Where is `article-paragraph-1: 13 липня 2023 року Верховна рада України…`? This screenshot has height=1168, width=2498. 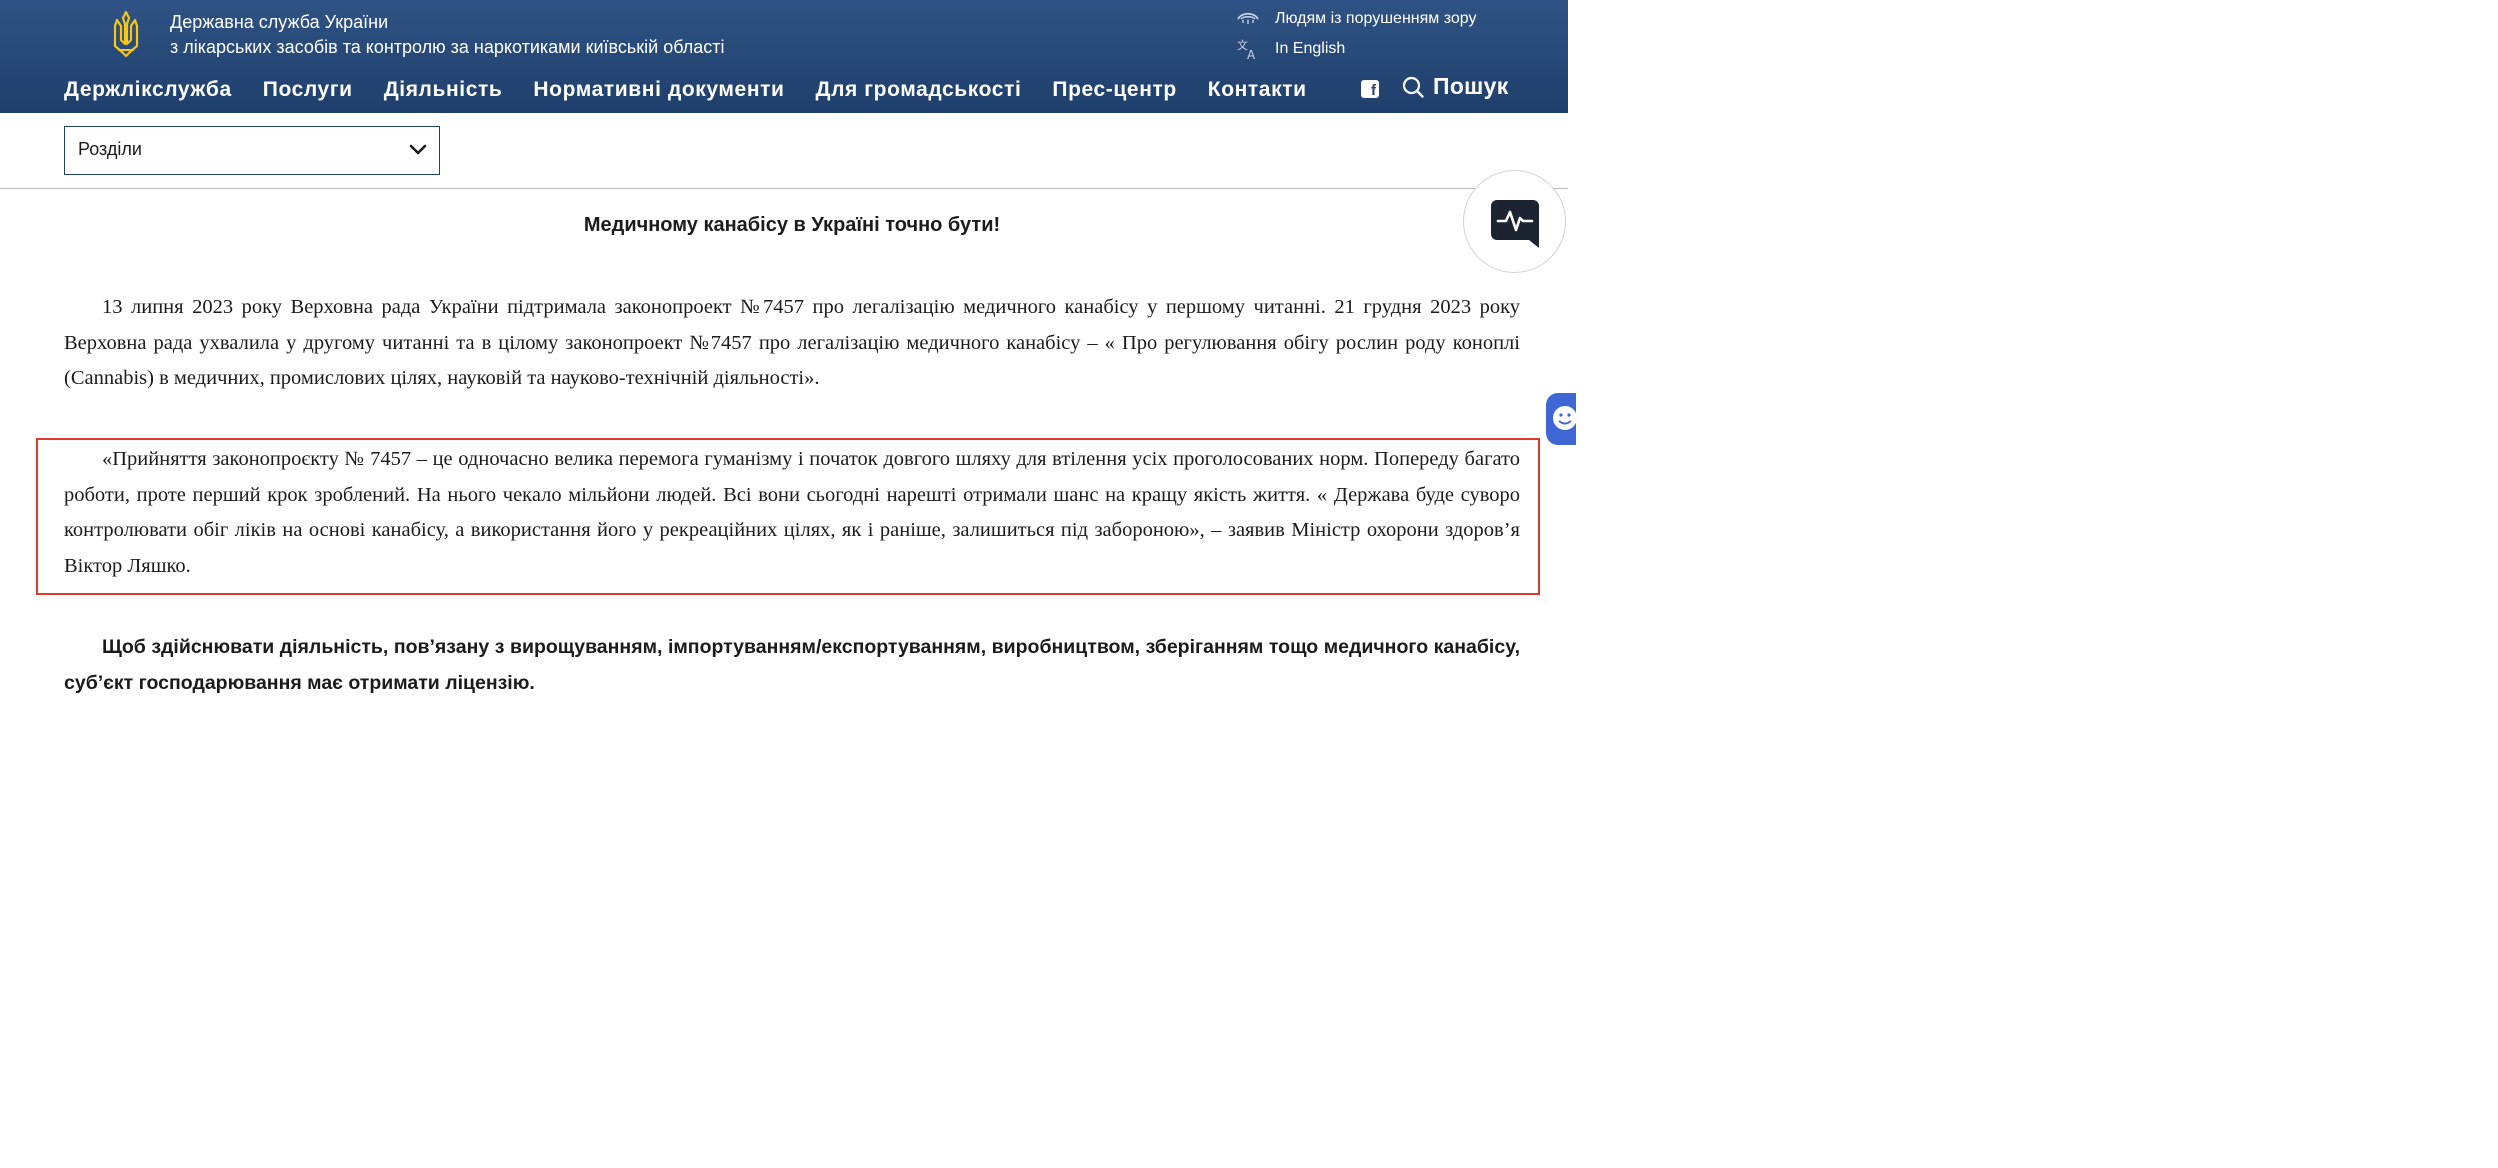 article-paragraph-1: 13 липня 2023 року Верховна рада України… is located at coordinates (792, 342).